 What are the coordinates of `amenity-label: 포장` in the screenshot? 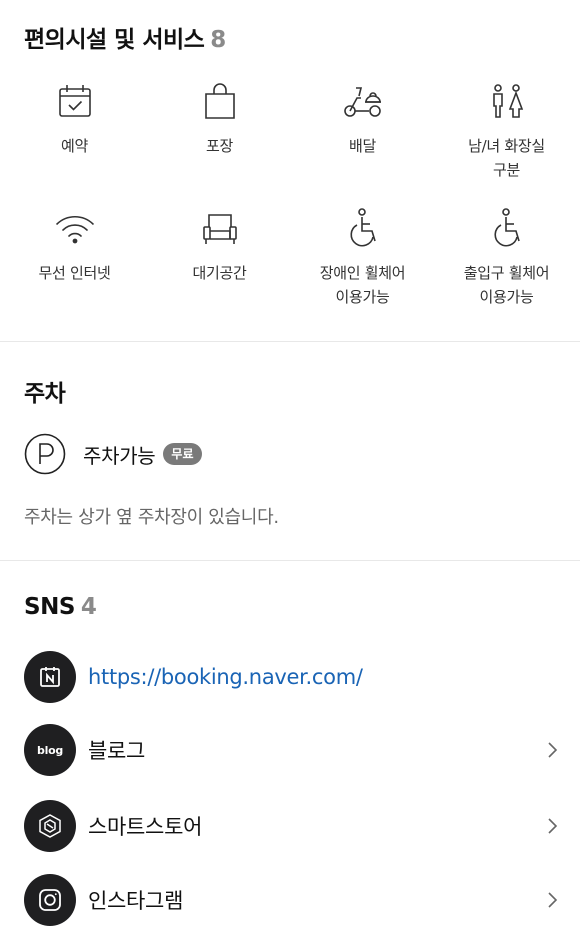 It's located at (219, 146).